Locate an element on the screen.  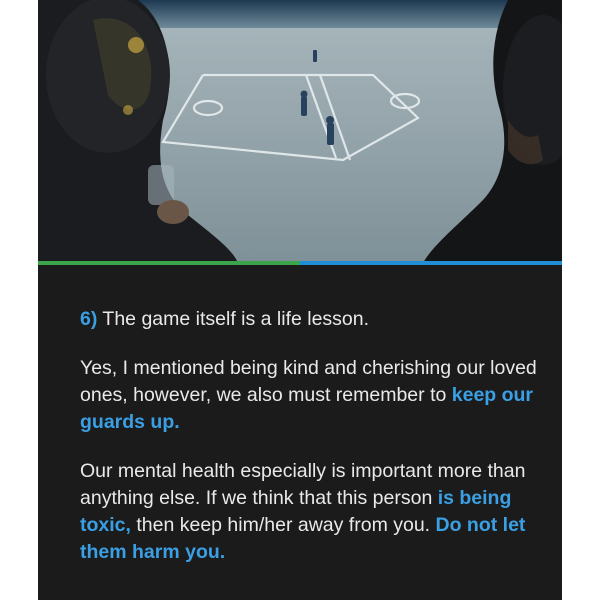
story-progress-bar is located at coordinates (300, 263).